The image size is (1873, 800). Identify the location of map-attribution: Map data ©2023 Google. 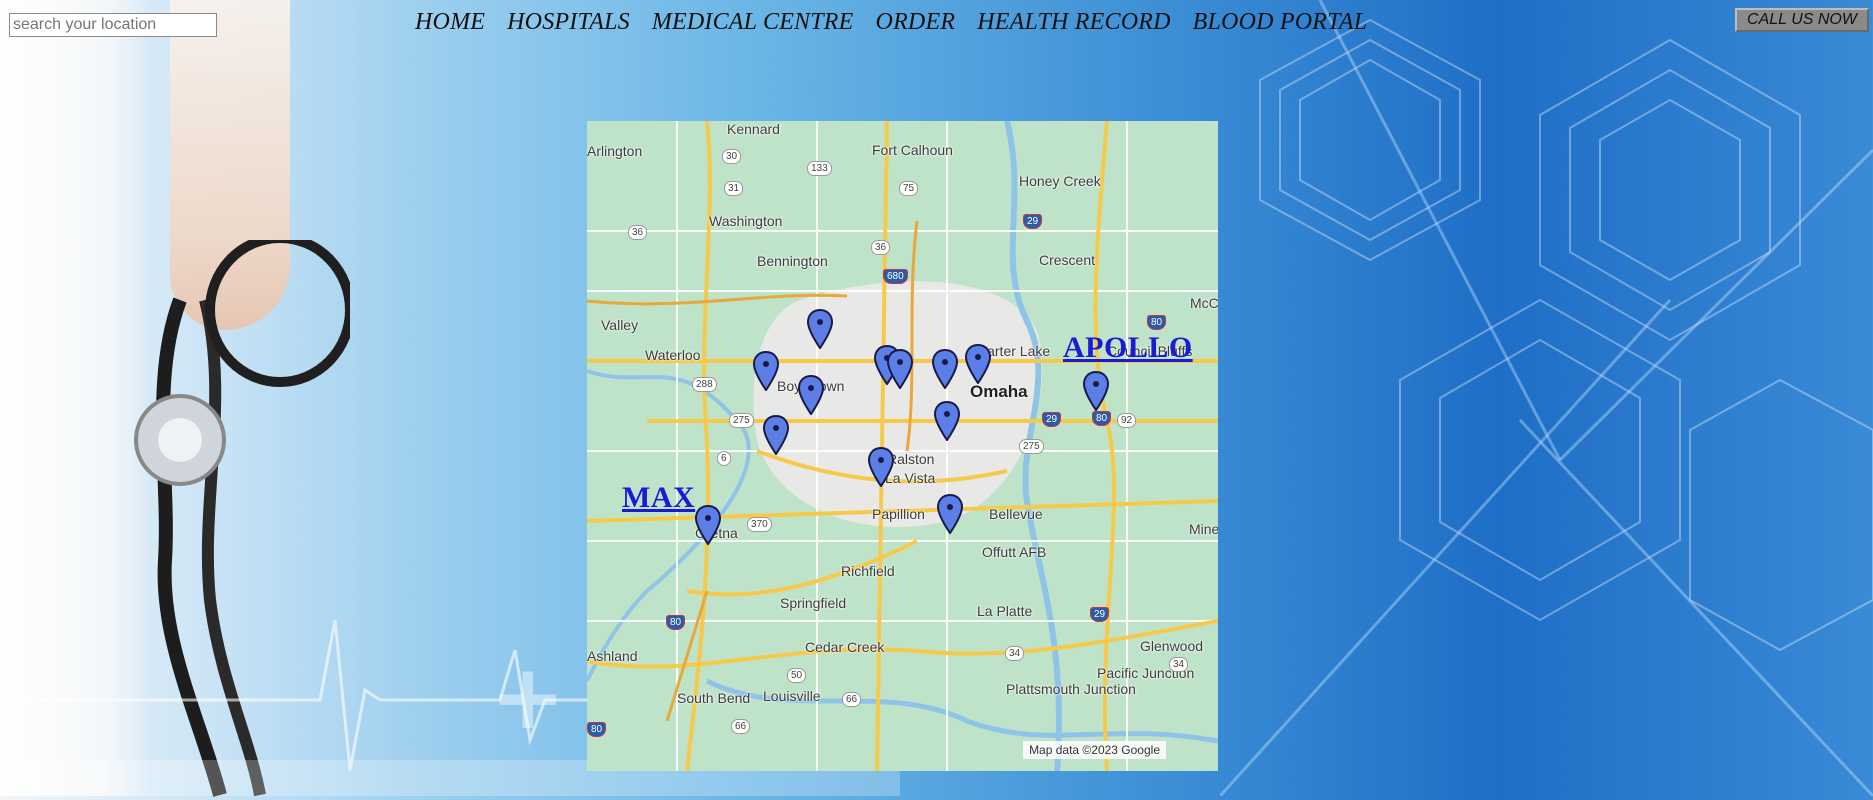
(1094, 750).